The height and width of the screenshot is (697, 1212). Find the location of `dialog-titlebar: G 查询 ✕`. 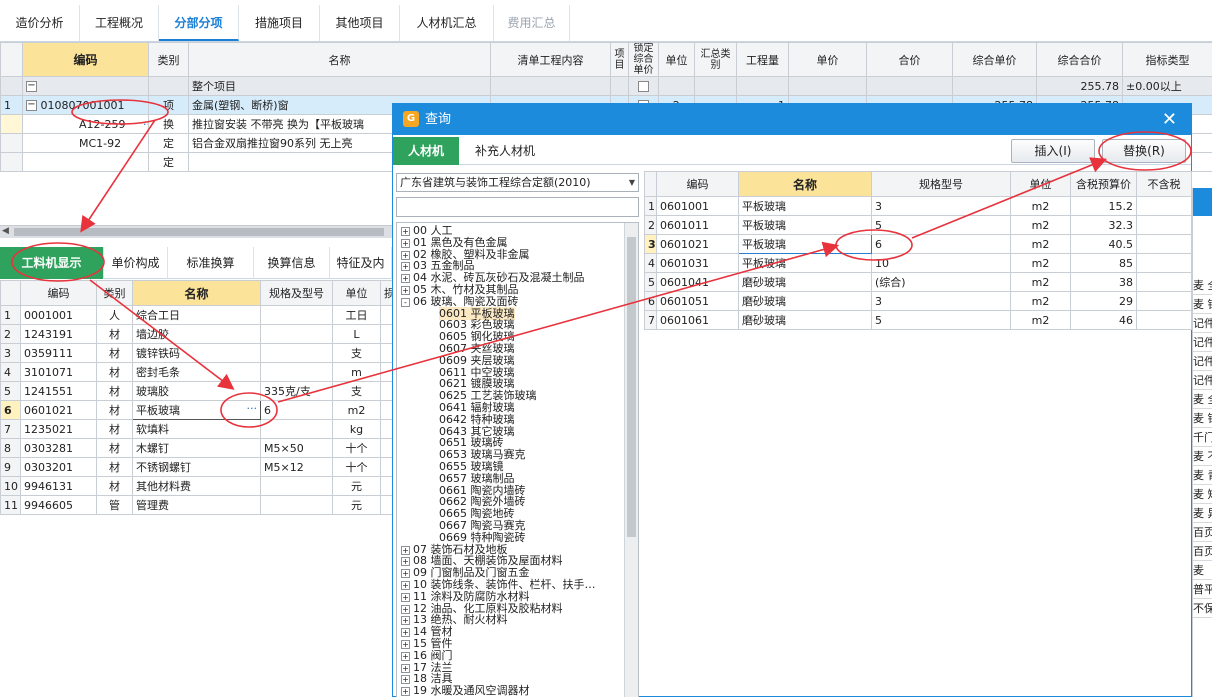

dialog-titlebar: G 查询 ✕ is located at coordinates (792, 119).